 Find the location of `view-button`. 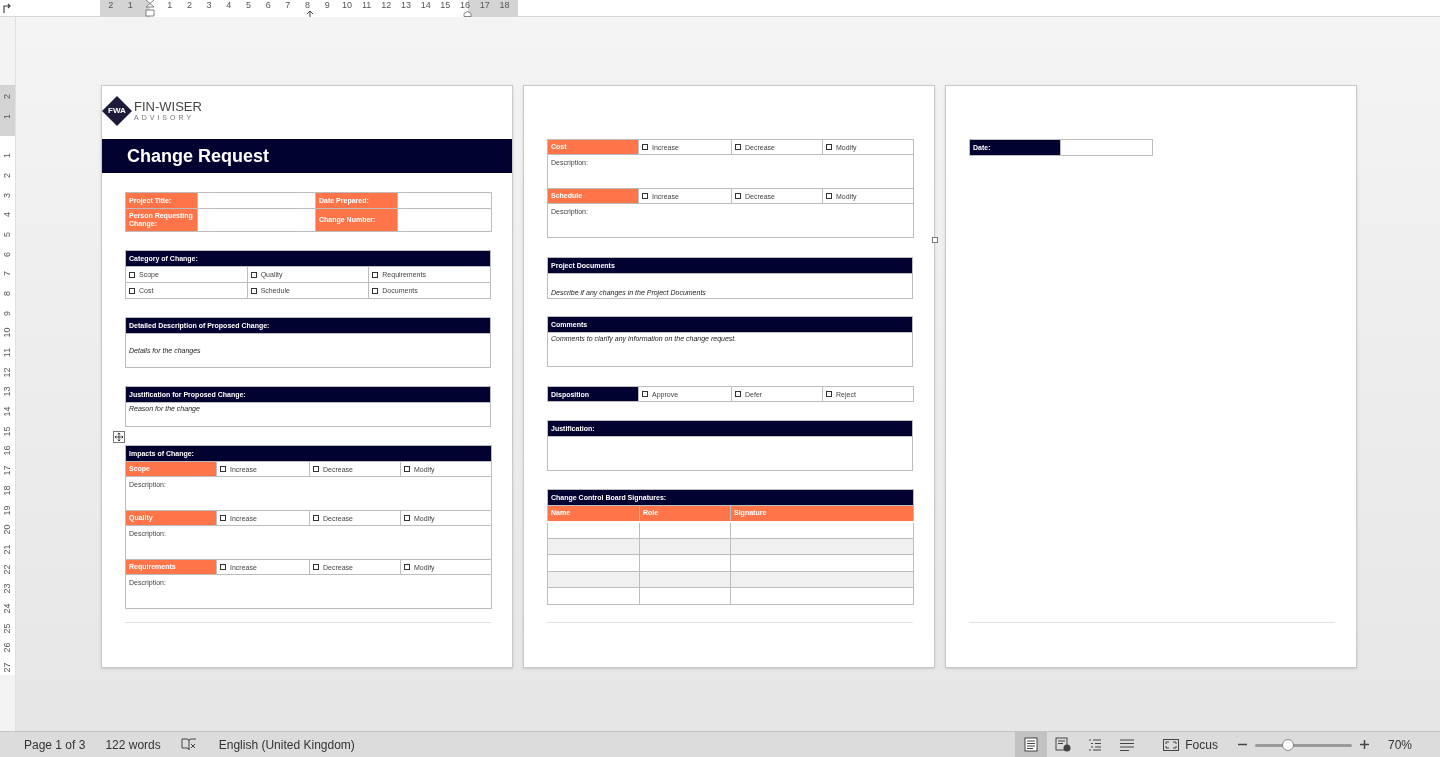

view-button is located at coordinates (1031, 744).